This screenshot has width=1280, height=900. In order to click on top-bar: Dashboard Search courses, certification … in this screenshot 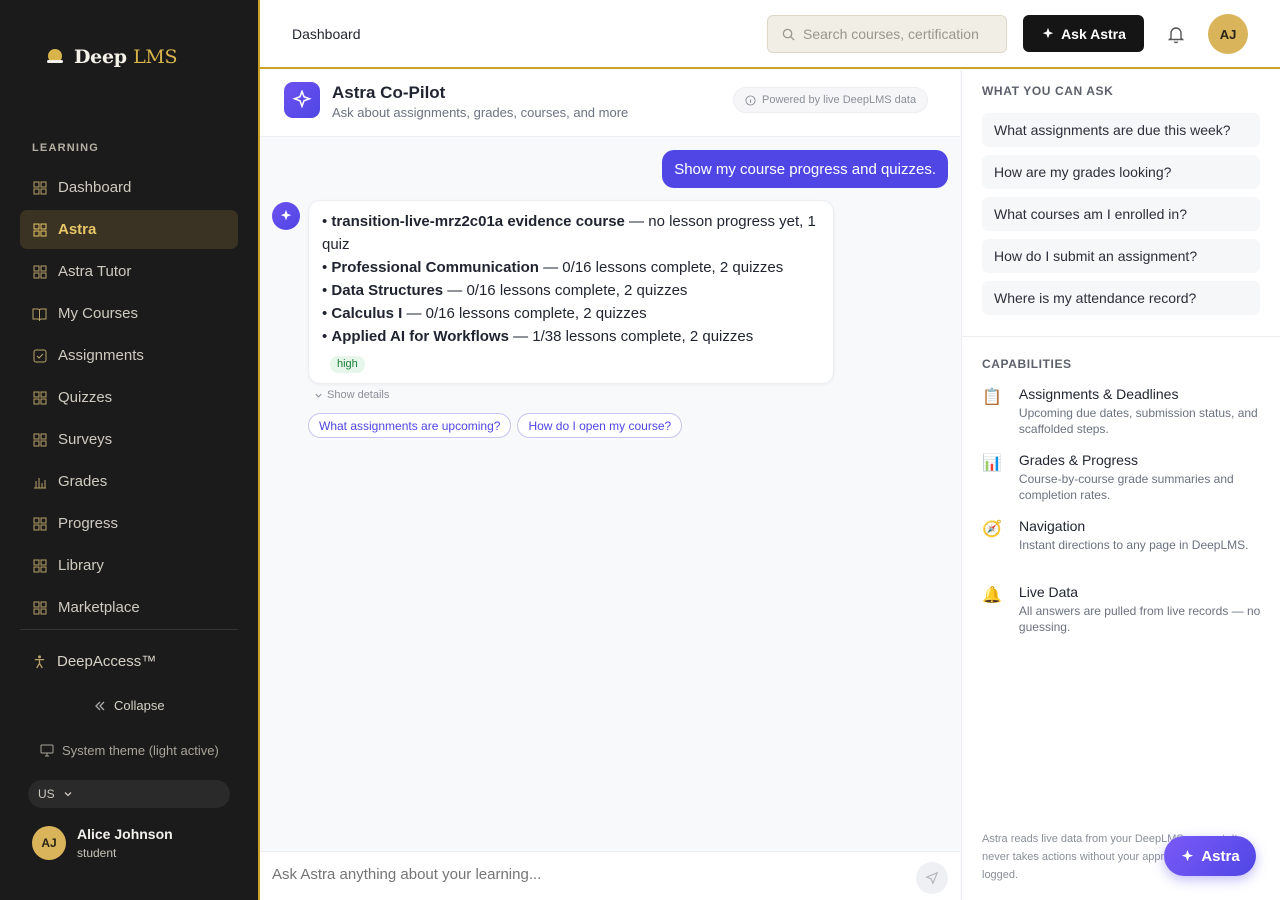, I will do `click(770, 34)`.